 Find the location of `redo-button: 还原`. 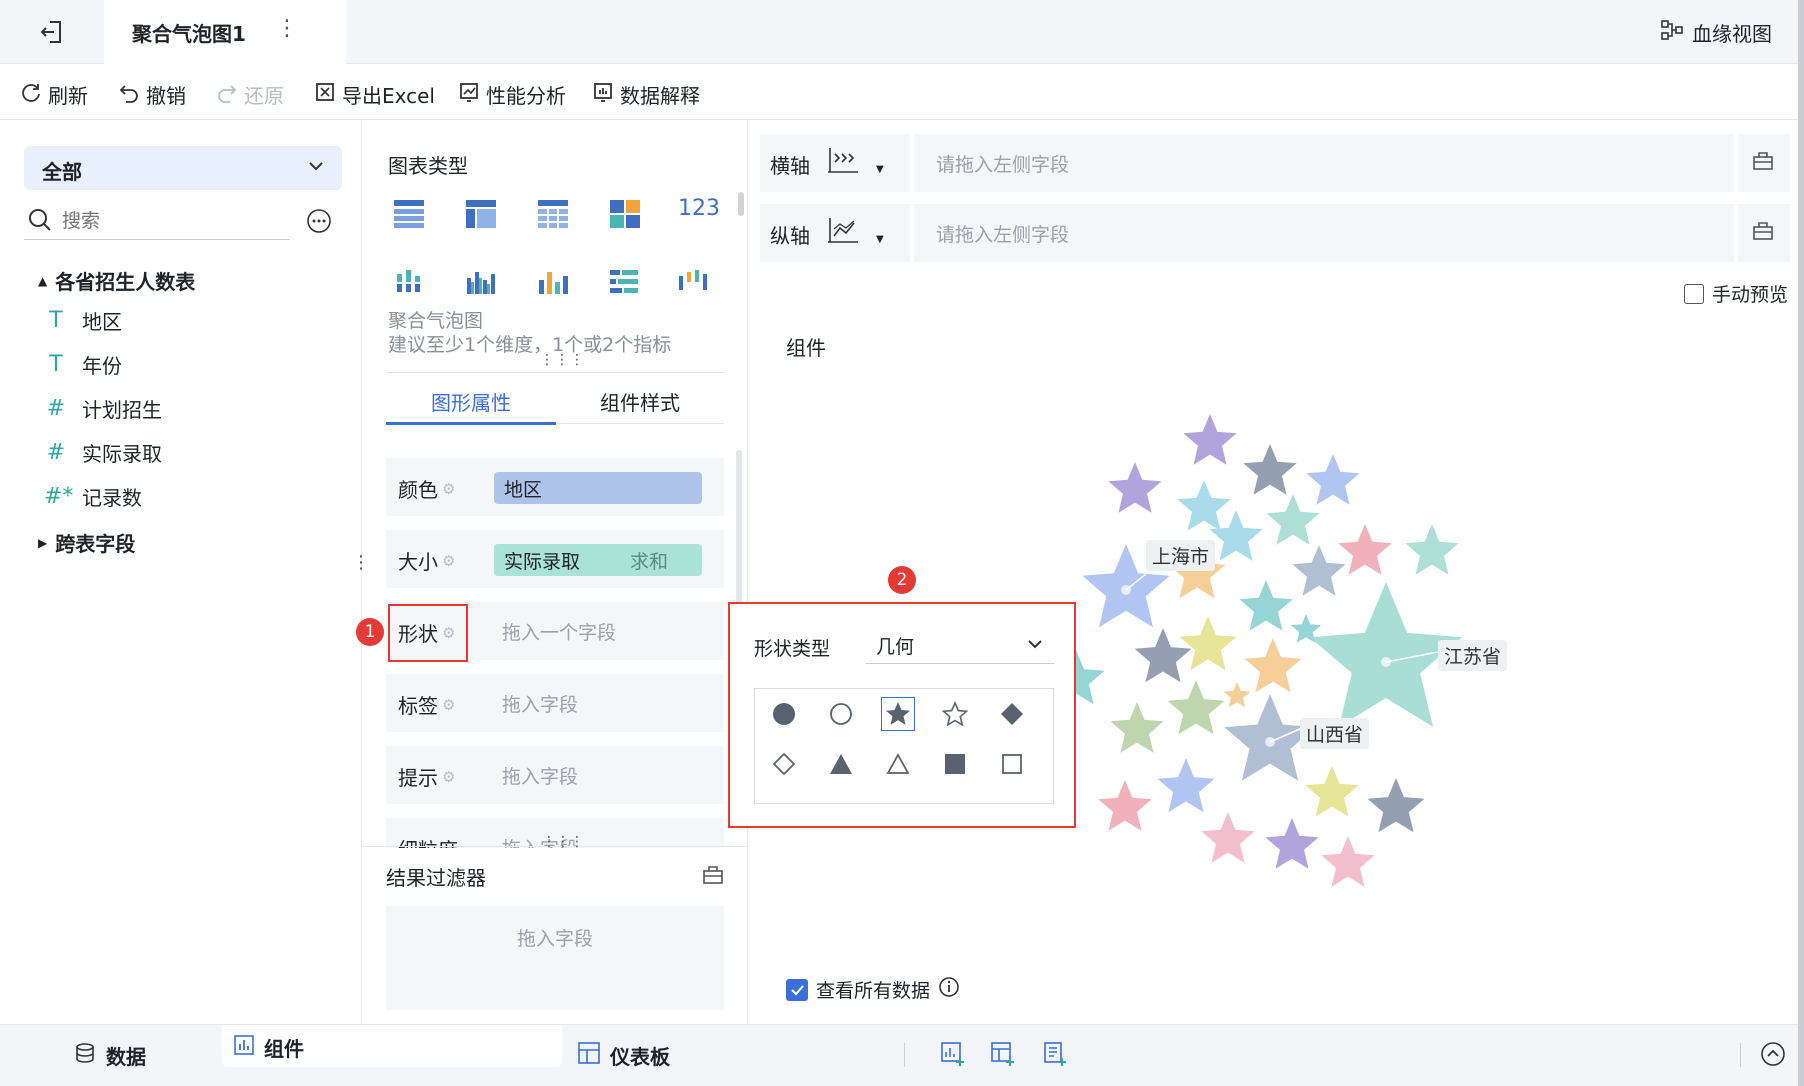

redo-button: 还原 is located at coordinates (250, 94).